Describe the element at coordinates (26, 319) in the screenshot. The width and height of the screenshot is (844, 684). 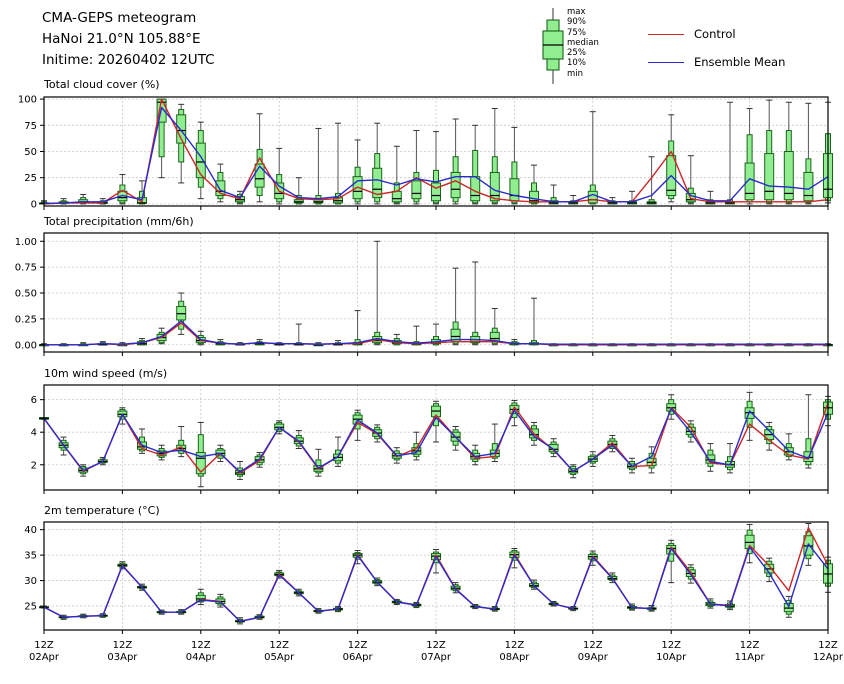
I see `svg-text: 0.25` at that location.